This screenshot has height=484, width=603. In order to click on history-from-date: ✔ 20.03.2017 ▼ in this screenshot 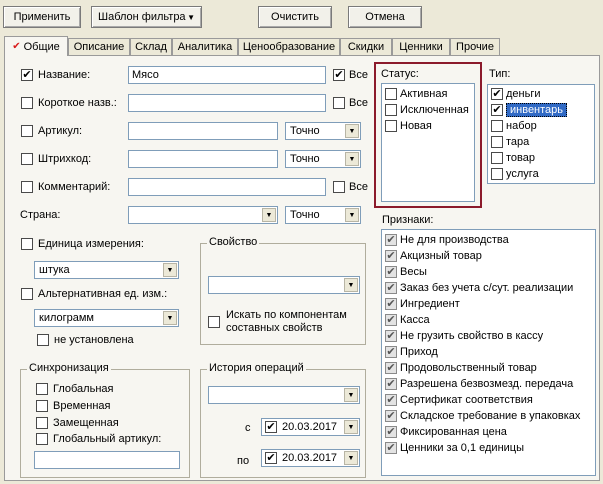, I will do `click(310, 427)`.